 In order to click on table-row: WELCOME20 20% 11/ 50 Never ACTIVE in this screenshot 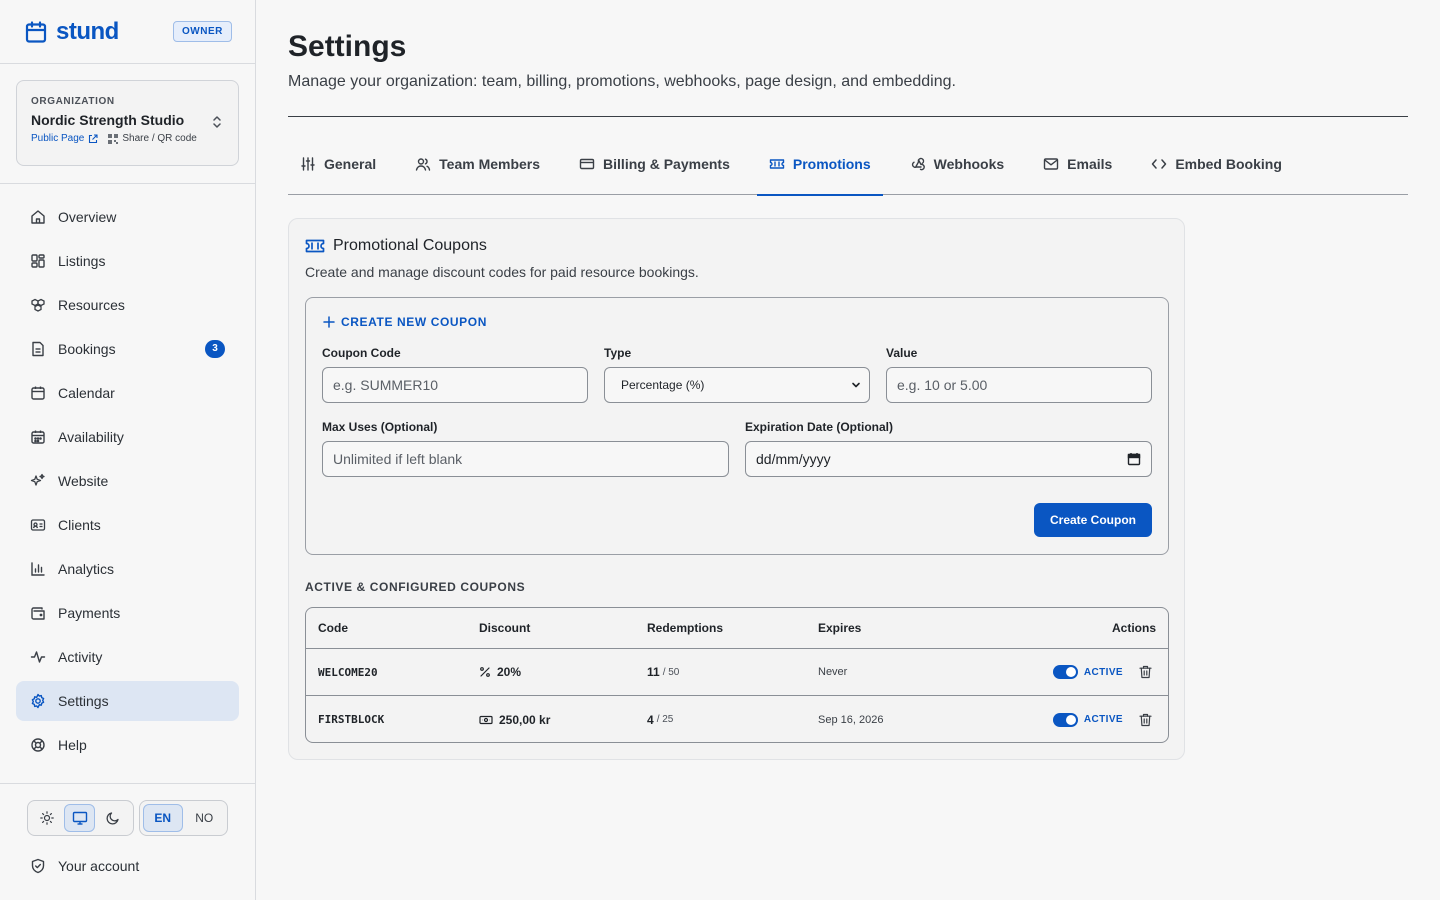, I will do `click(737, 672)`.